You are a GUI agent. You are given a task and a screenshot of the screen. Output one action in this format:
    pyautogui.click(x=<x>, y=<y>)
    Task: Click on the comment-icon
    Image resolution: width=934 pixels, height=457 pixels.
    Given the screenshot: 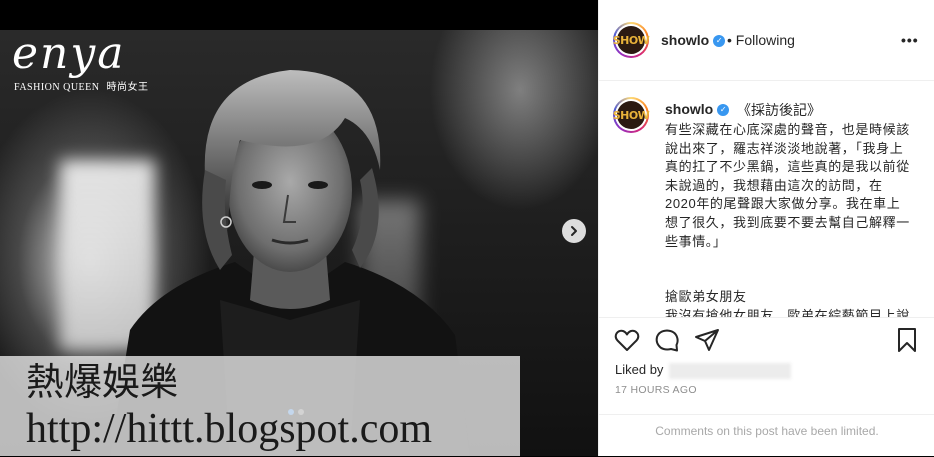 What is the action you would take?
    pyautogui.click(x=667, y=340)
    